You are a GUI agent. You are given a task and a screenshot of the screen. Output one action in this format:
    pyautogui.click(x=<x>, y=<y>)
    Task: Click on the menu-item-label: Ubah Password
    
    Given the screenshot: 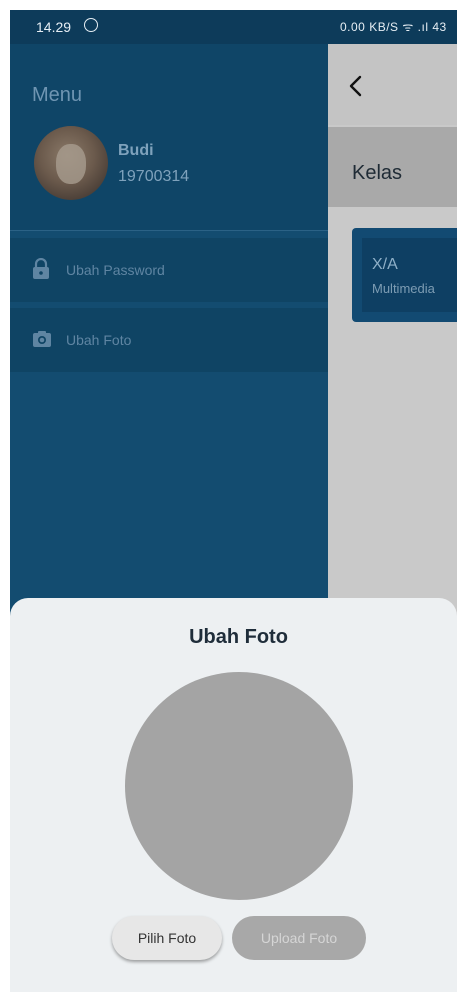 What is the action you would take?
    pyautogui.click(x=115, y=270)
    